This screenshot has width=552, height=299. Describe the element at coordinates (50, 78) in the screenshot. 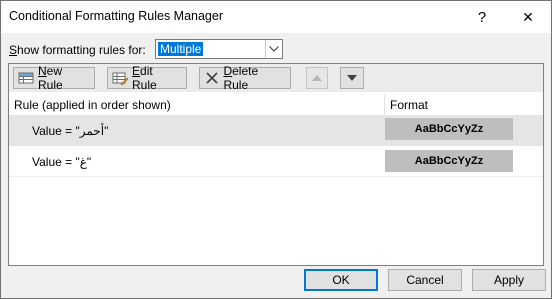

I see `new-rule-label: New Rule` at that location.